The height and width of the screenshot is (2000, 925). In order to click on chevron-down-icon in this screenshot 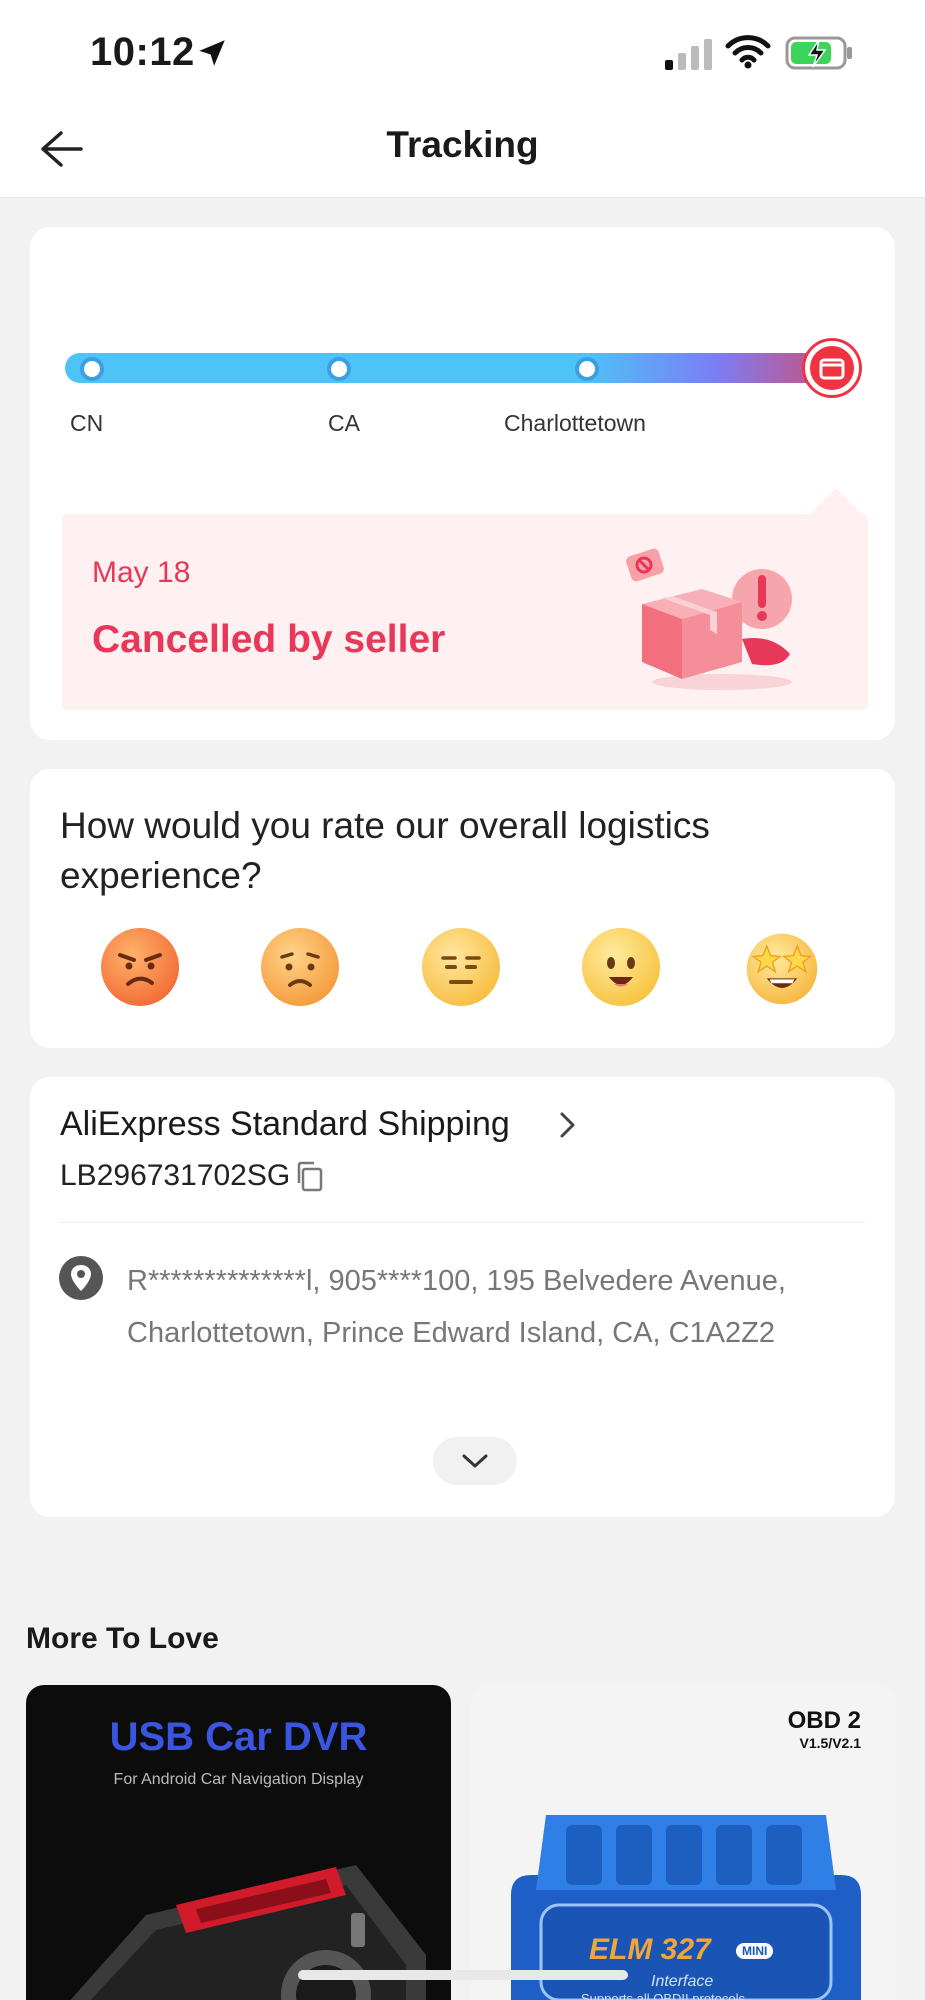, I will do `click(475, 1461)`.